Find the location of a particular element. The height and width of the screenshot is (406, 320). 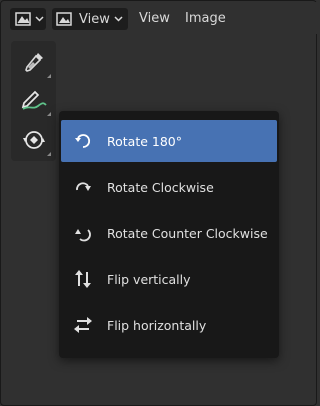

rotate-clockwise-icon is located at coordinates (83, 186).